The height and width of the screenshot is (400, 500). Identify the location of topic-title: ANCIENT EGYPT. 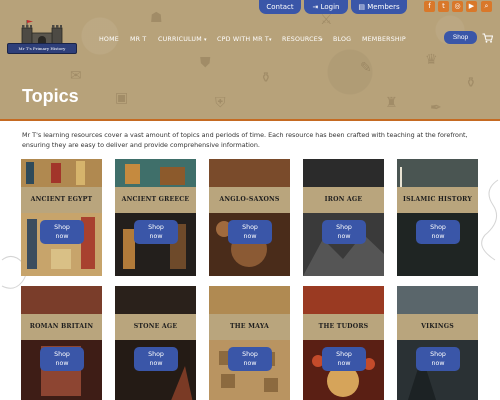
(61, 200).